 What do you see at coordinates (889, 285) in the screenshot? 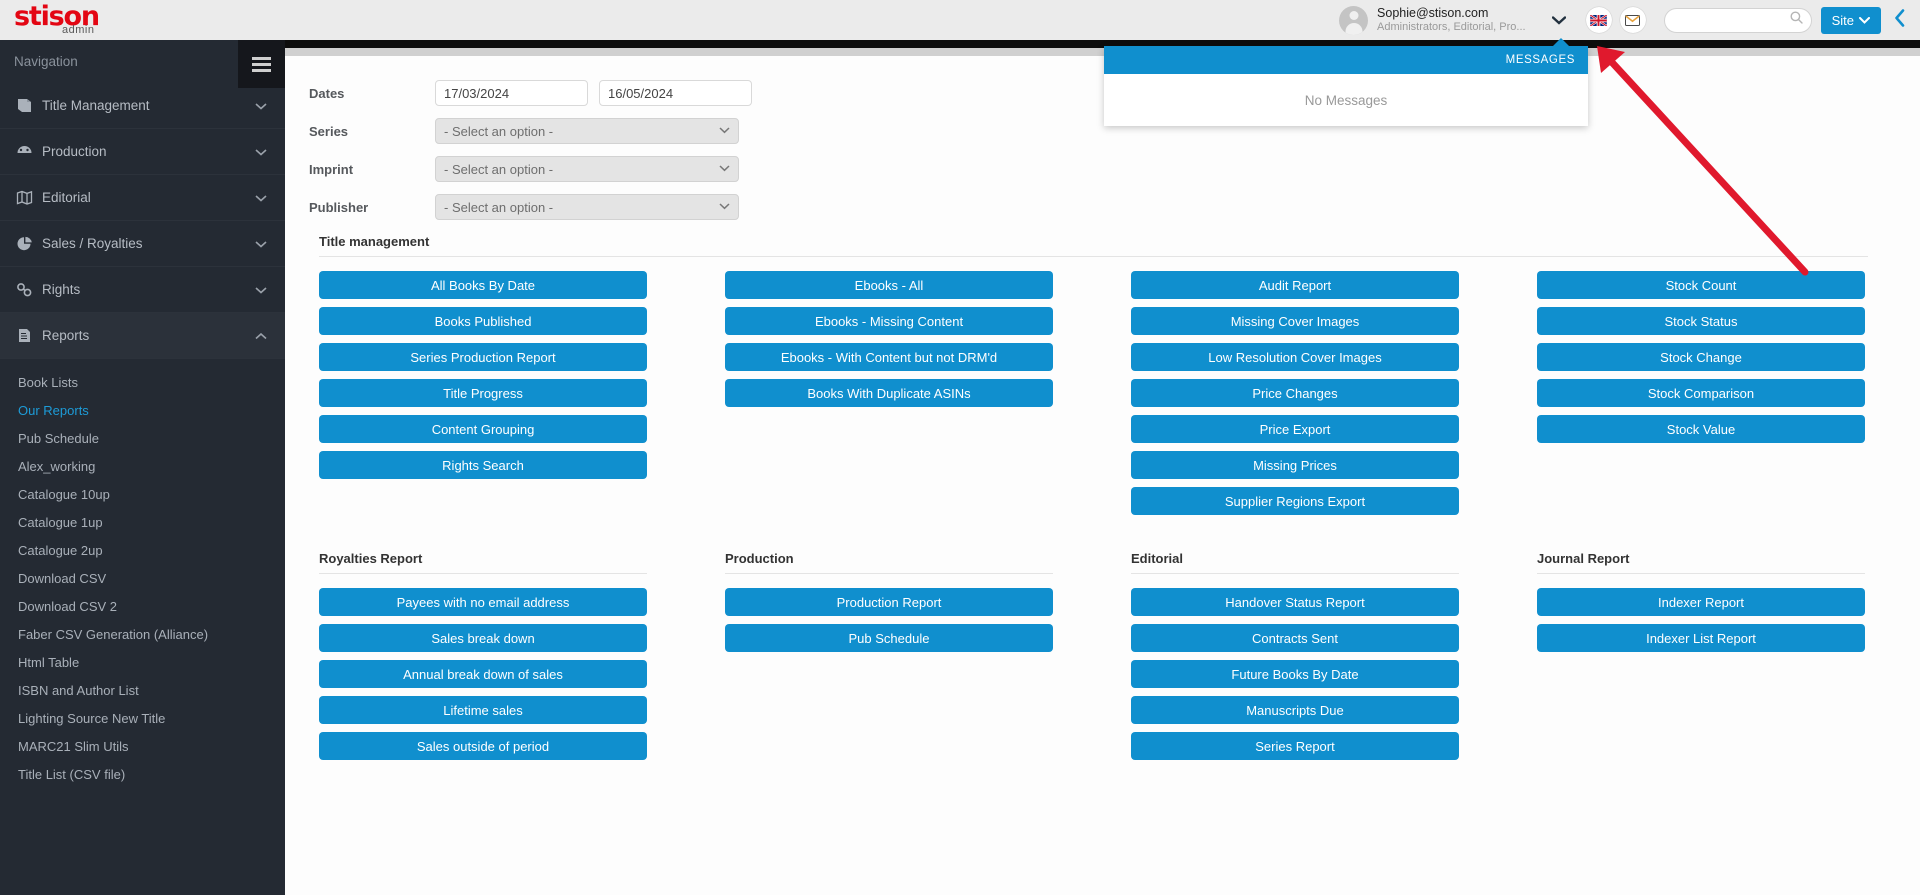
I see `report-button: Ebooks - All` at bounding box center [889, 285].